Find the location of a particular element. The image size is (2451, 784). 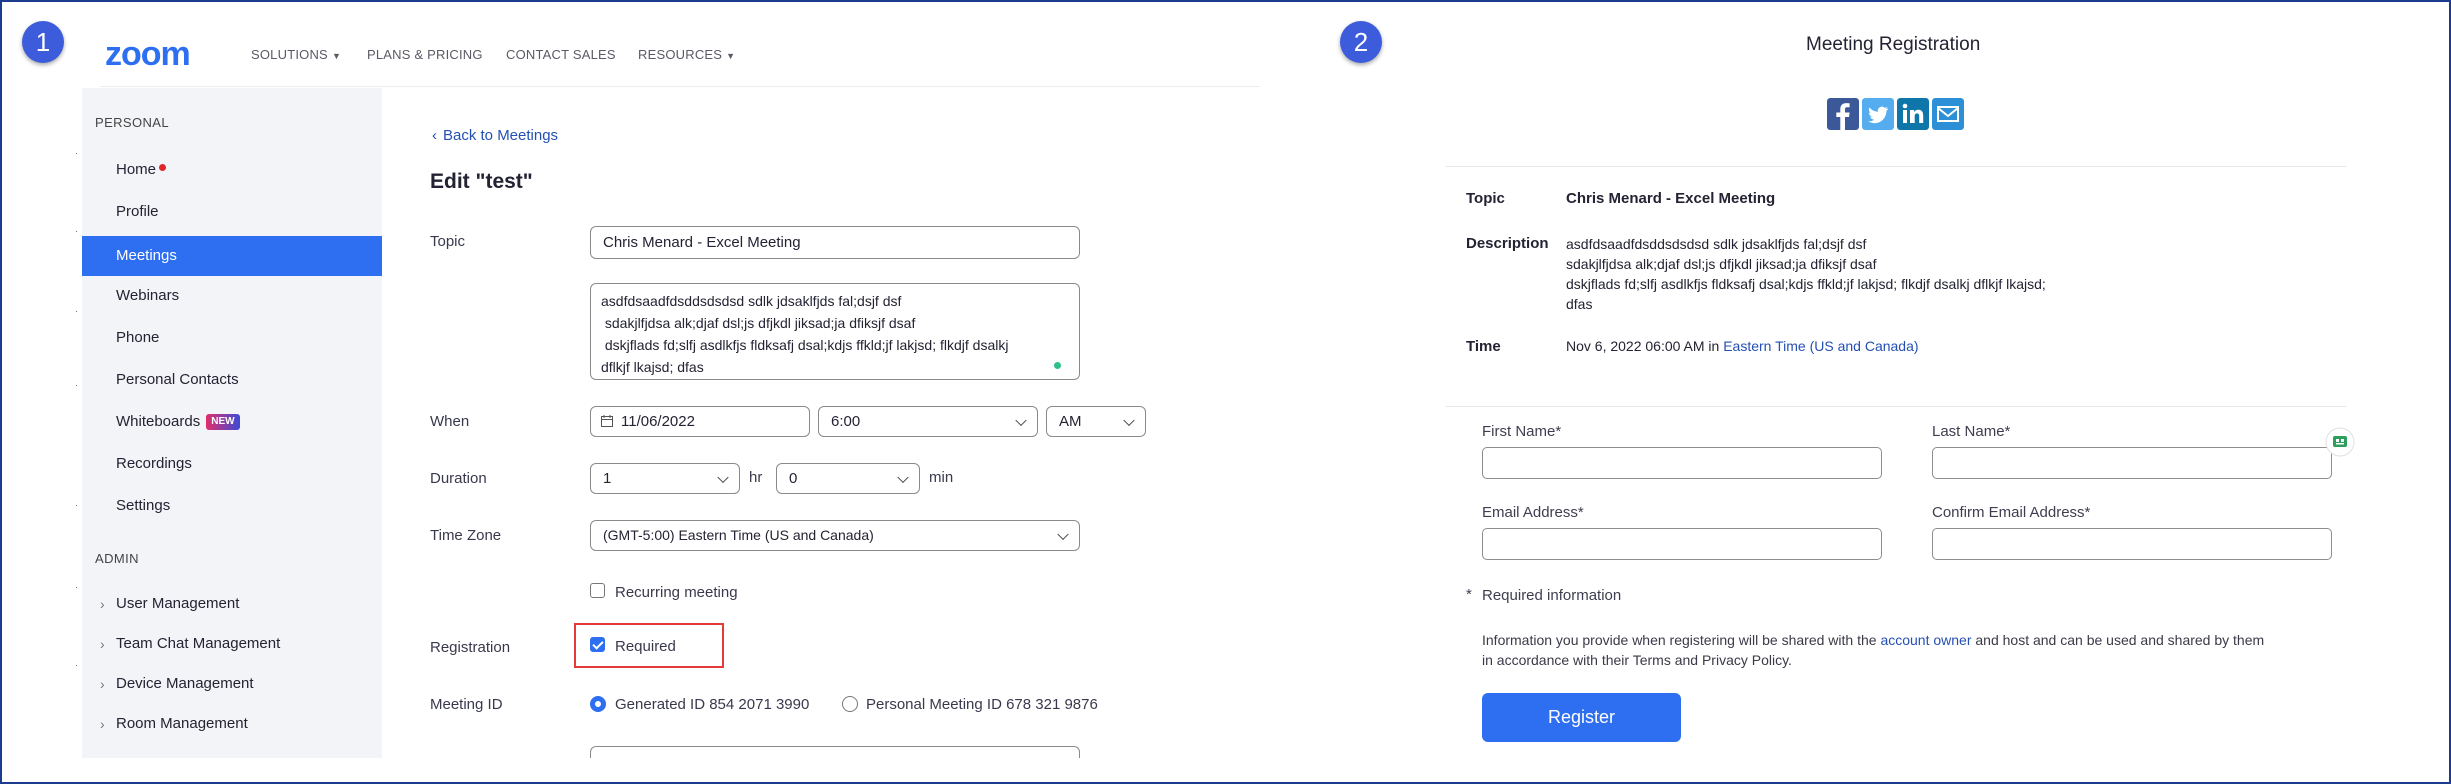

header-divider is located at coordinates (680, 86).